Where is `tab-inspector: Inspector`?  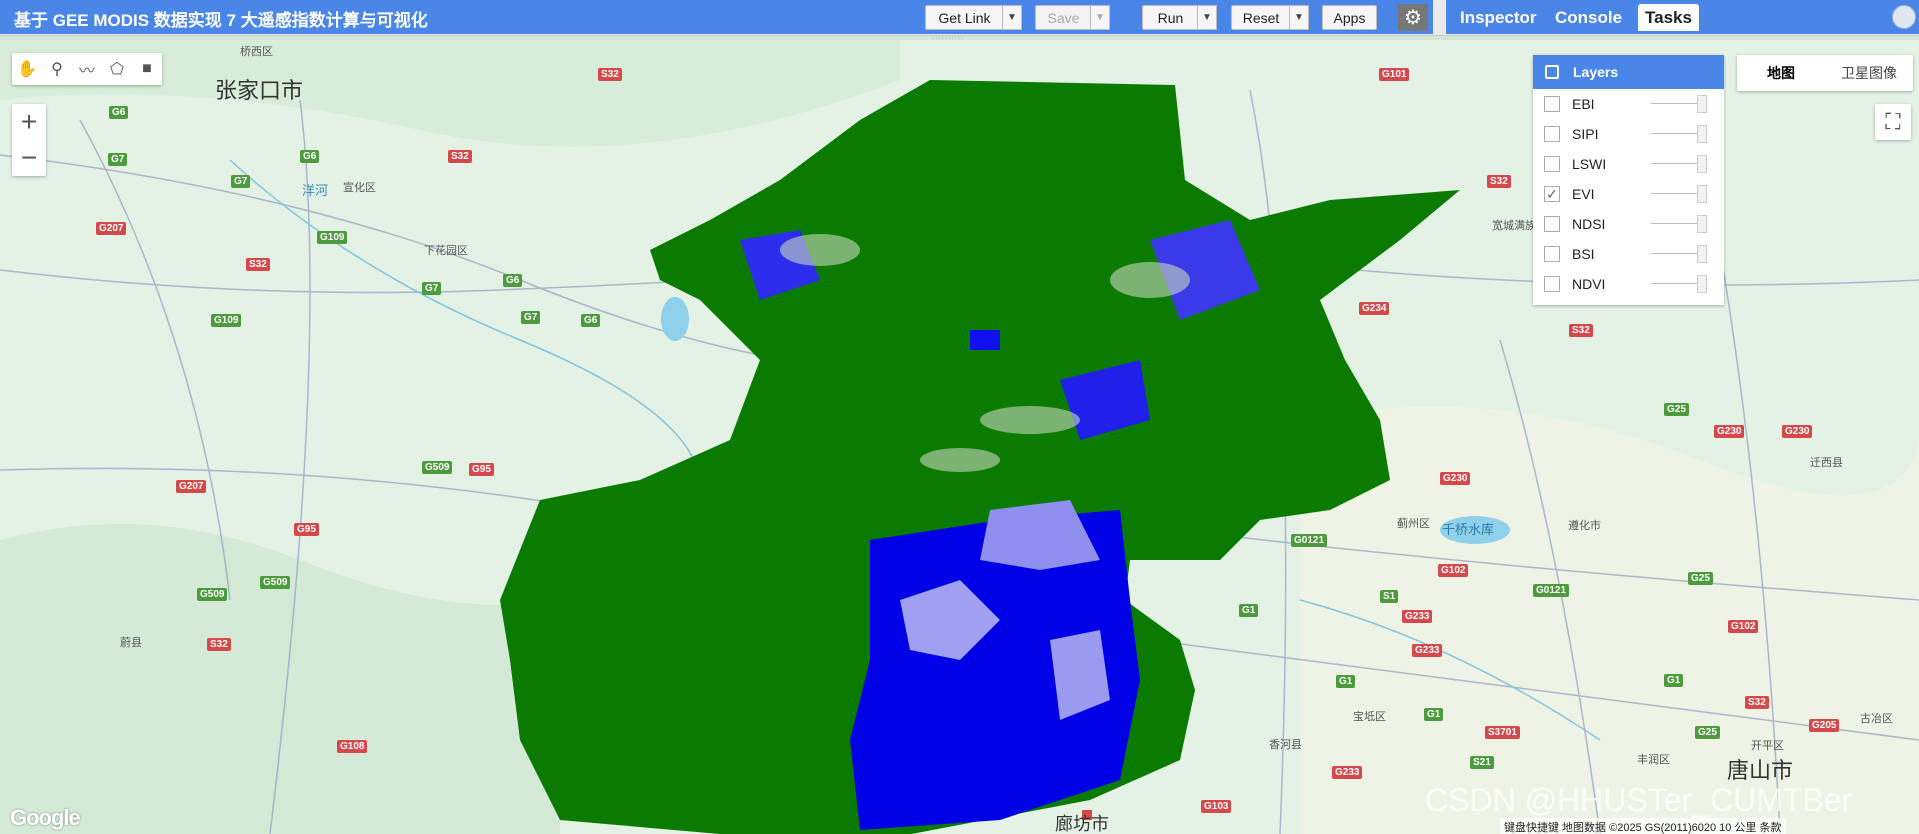
tab-inspector: Inspector is located at coordinates (1498, 17).